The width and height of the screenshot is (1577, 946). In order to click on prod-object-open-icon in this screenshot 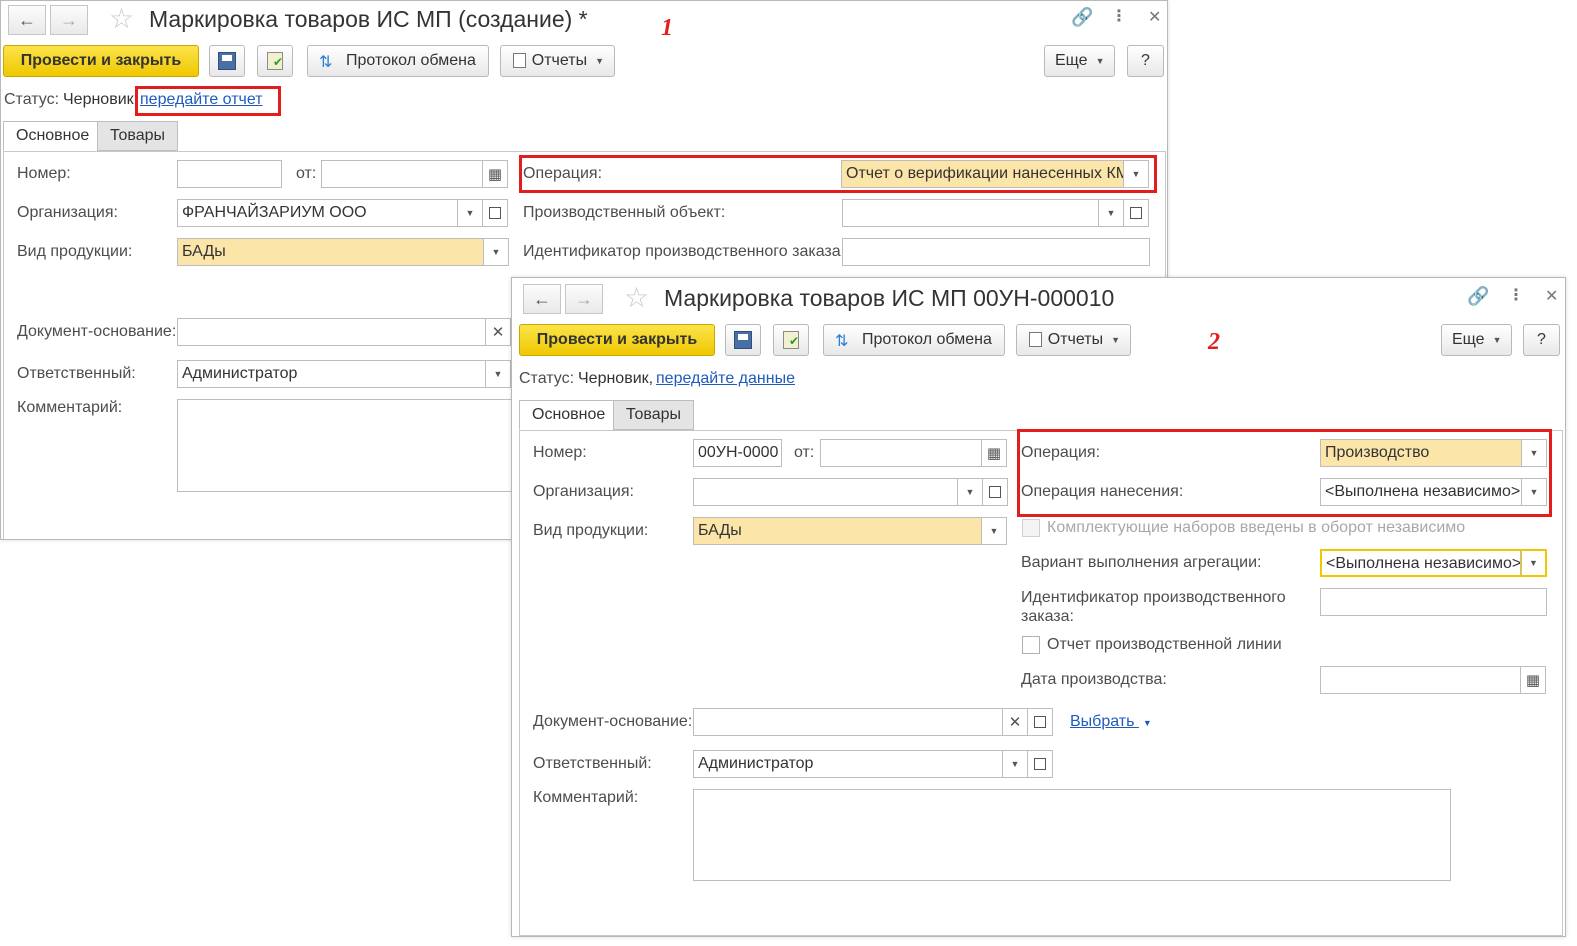, I will do `click(1136, 213)`.